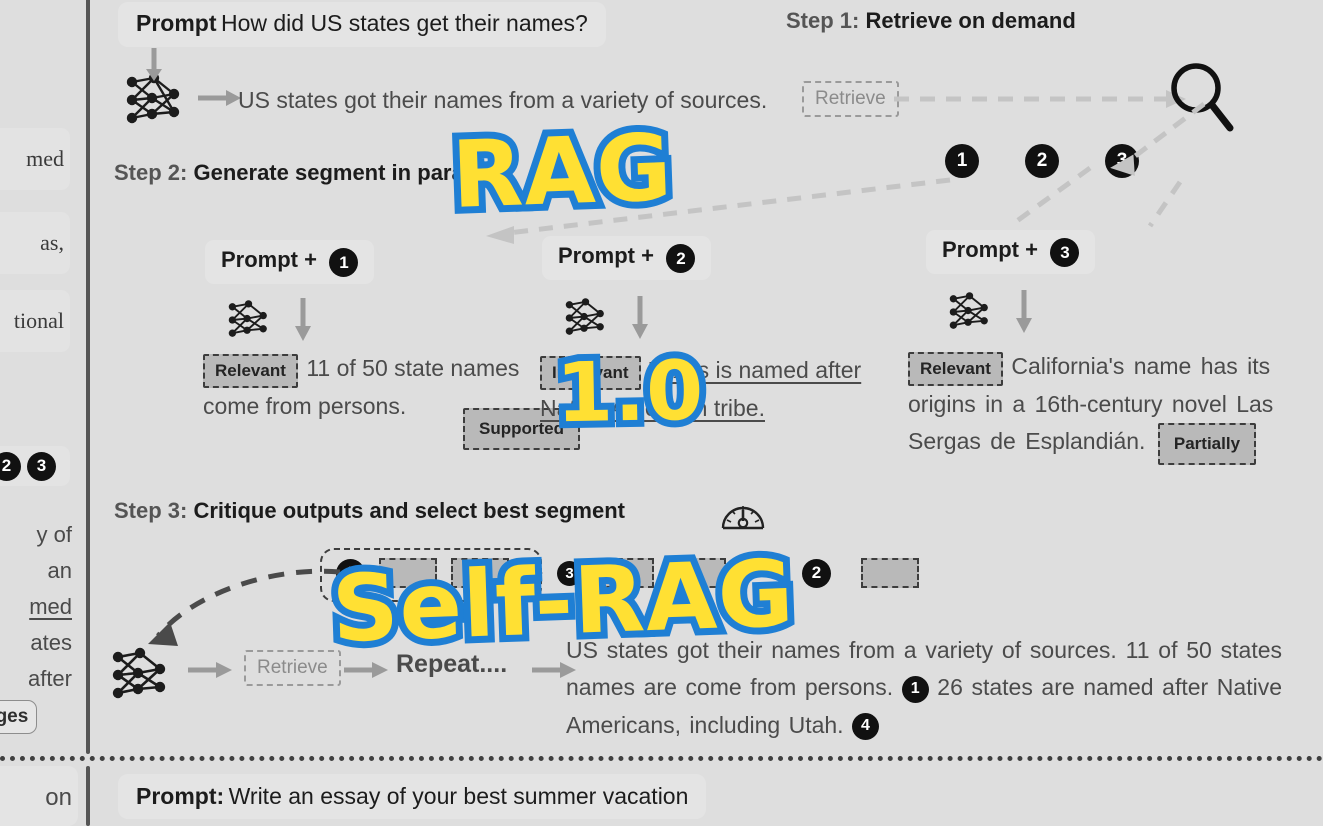 The image size is (1323, 826). I want to click on graffiti-rag: RAG, so click(562, 171).